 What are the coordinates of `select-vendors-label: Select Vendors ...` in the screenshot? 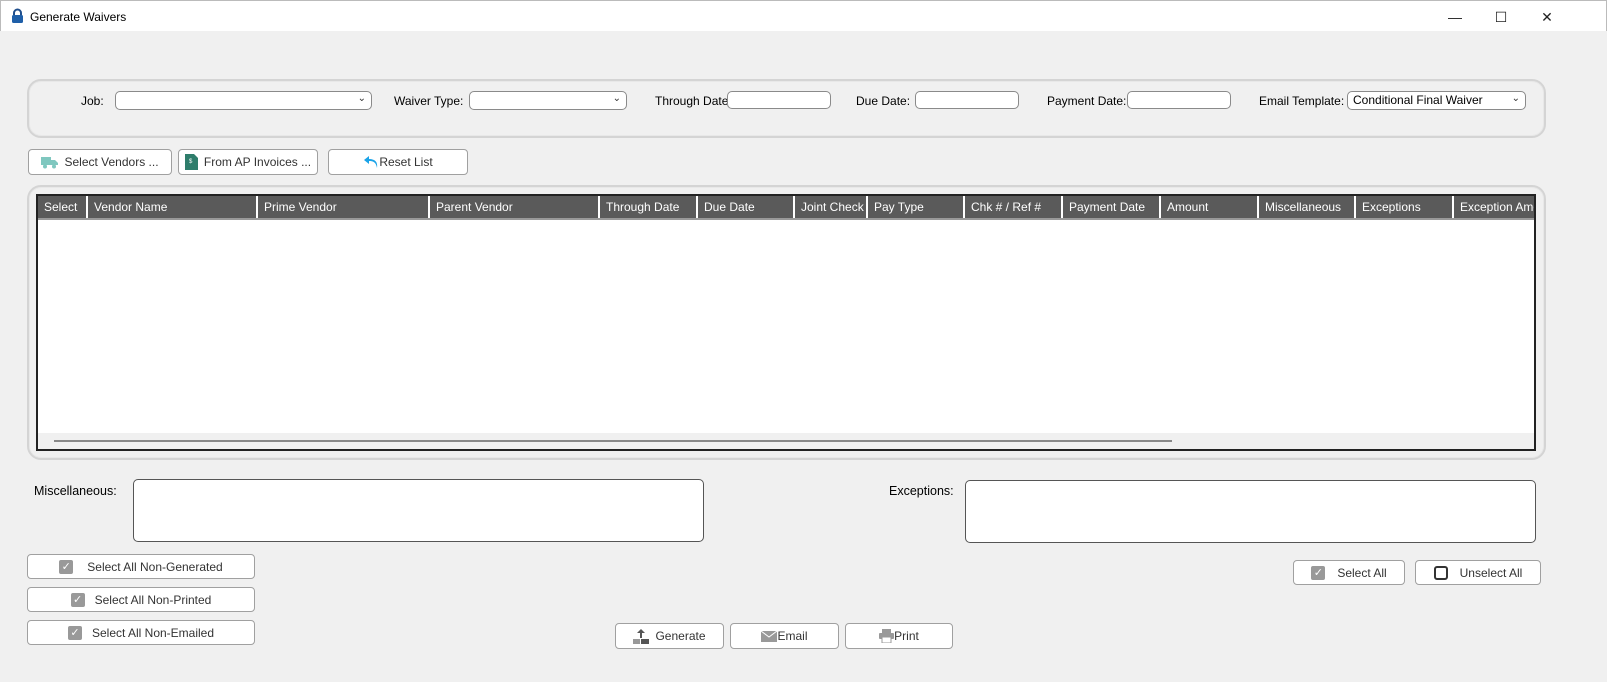 It's located at (111, 162).